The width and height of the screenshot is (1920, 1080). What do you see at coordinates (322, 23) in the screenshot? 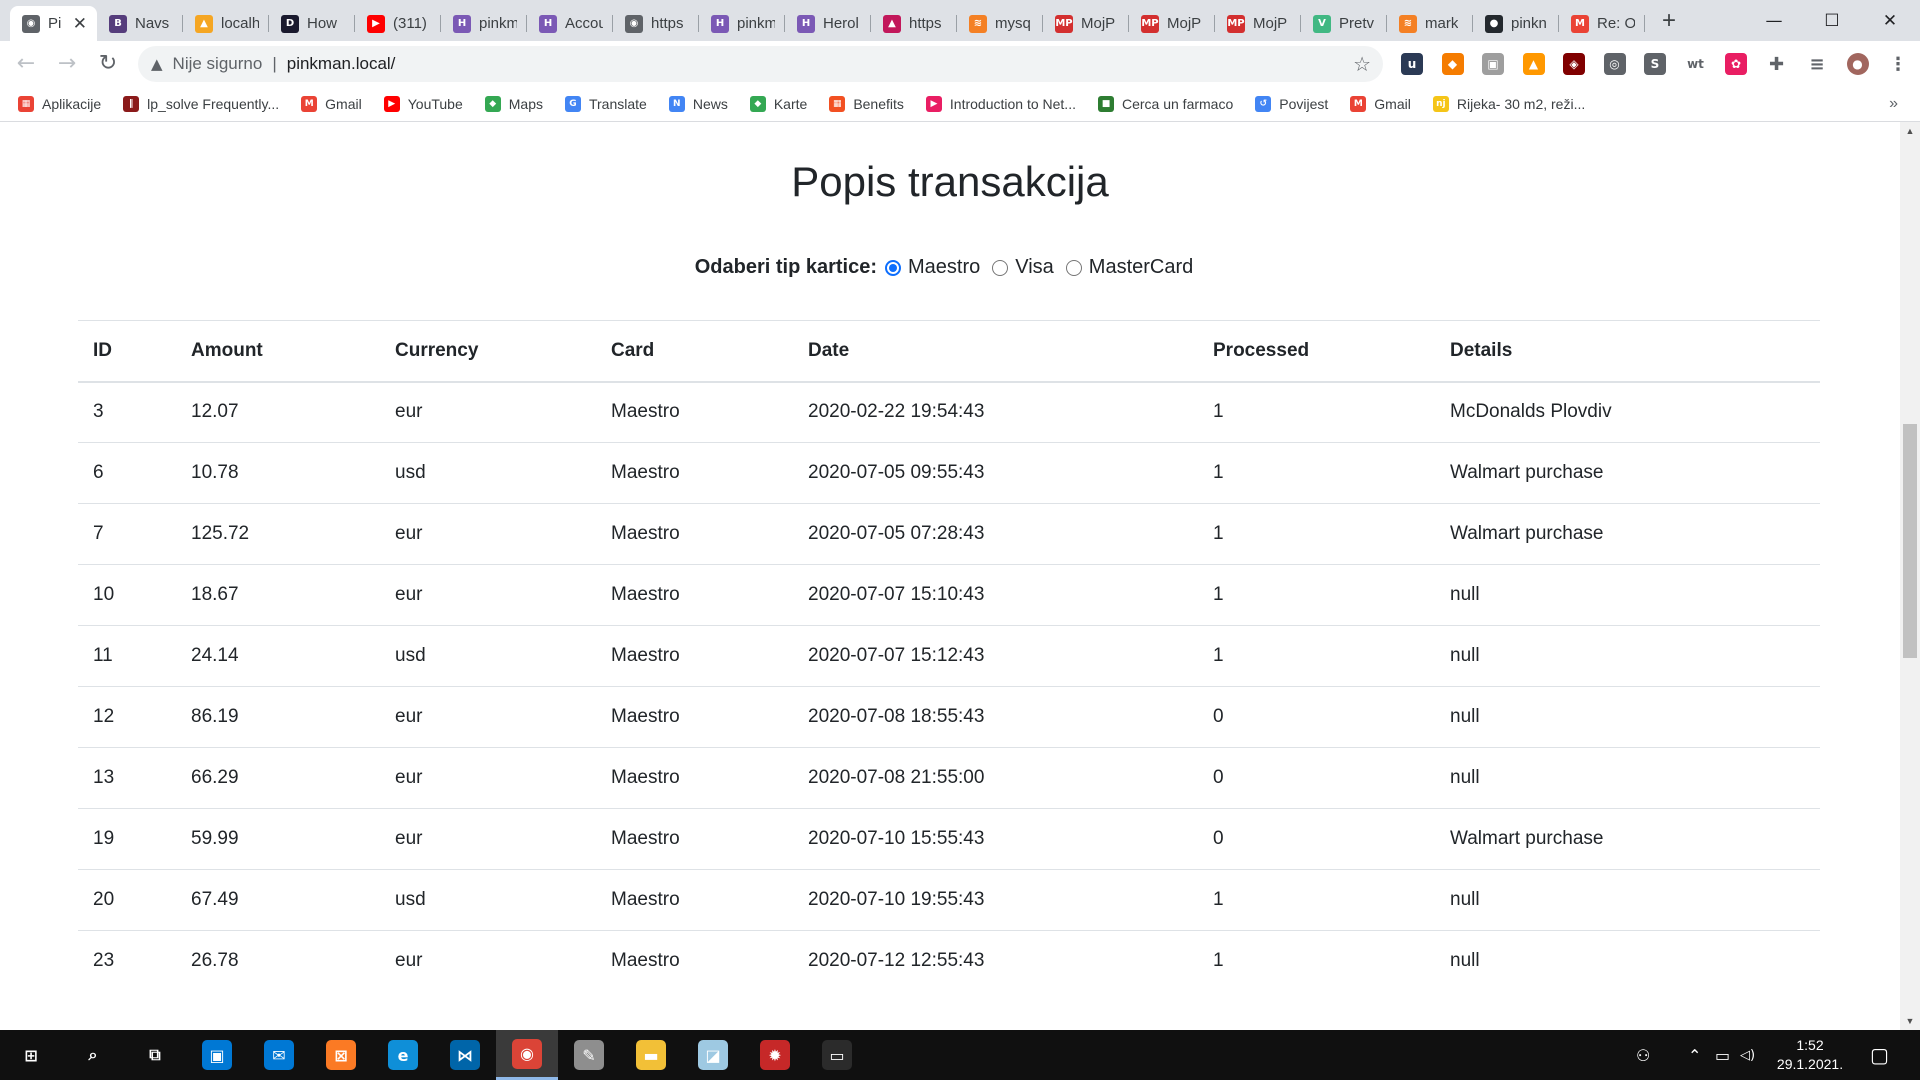
I see `tab-title: How` at bounding box center [322, 23].